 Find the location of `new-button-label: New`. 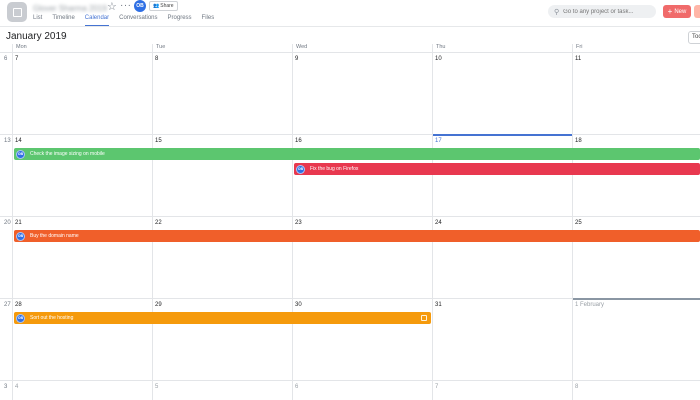

new-button-label: New is located at coordinates (680, 11).